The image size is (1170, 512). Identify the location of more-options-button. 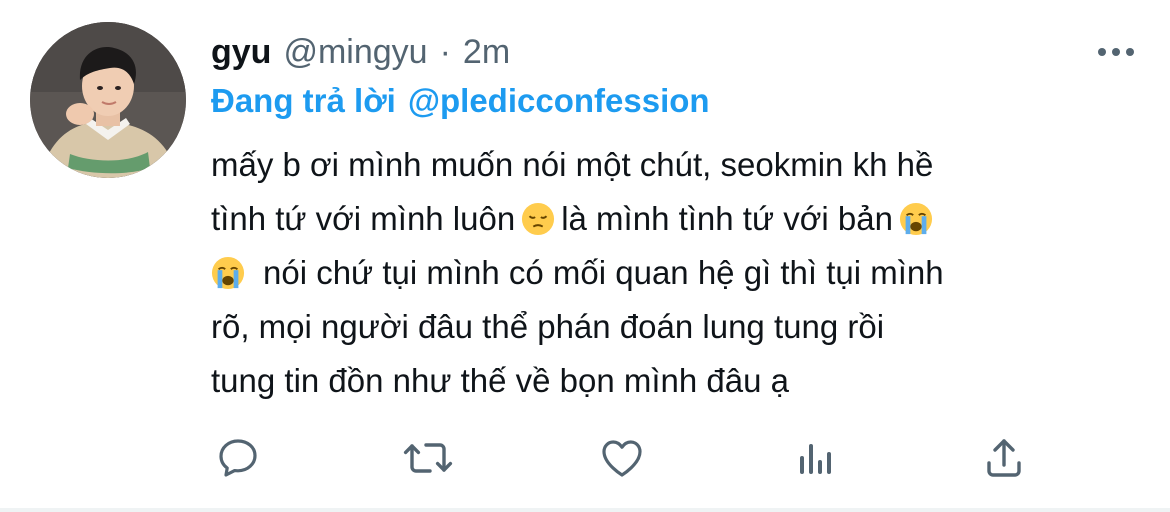
(1116, 52).